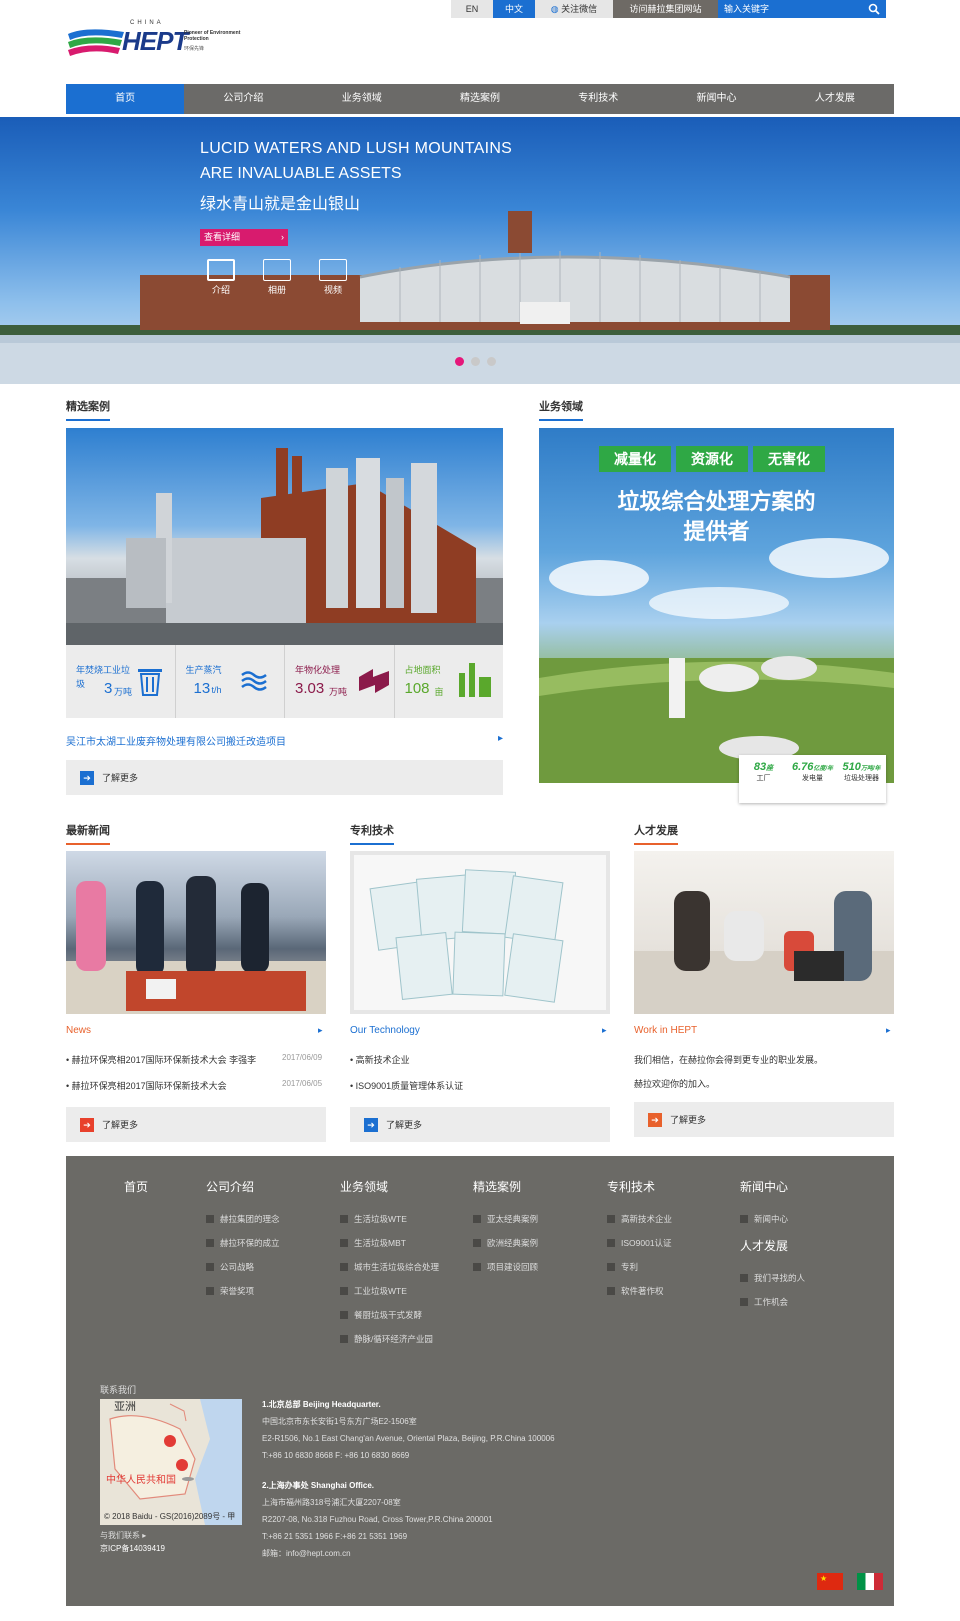 Image resolution: width=960 pixels, height=1621 pixels. I want to click on tech-subtitle: Our Technology, so click(385, 1030).